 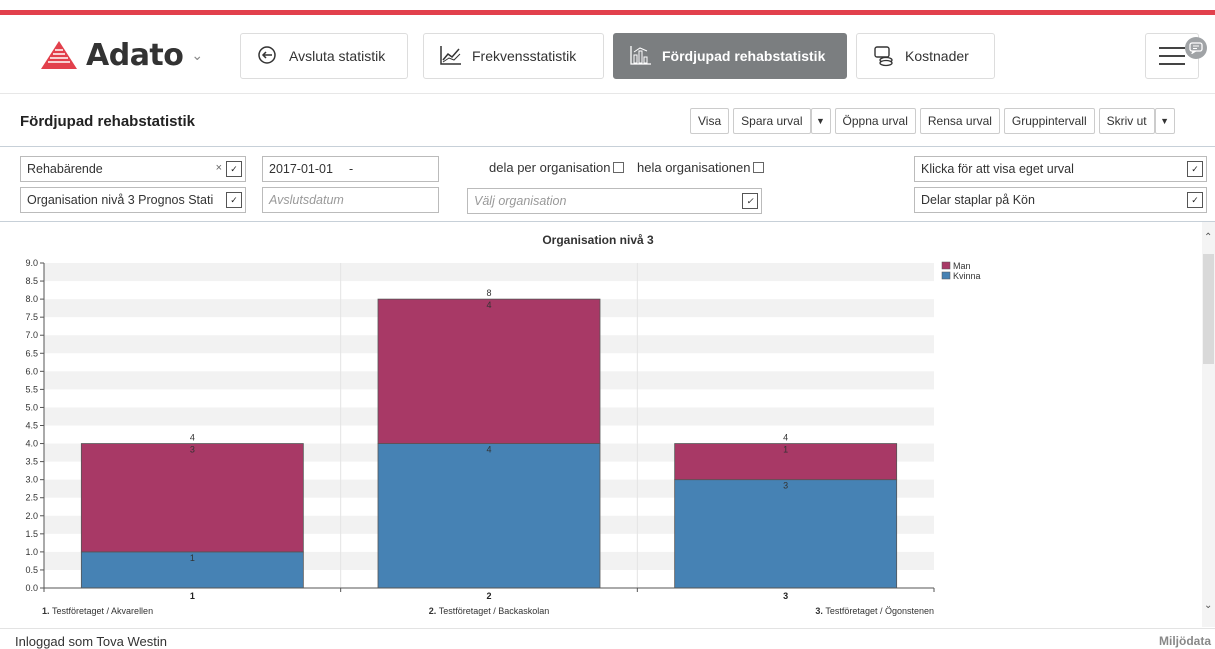 I want to click on page-title: Fördjupad rehabstatistik, so click(x=108, y=121).